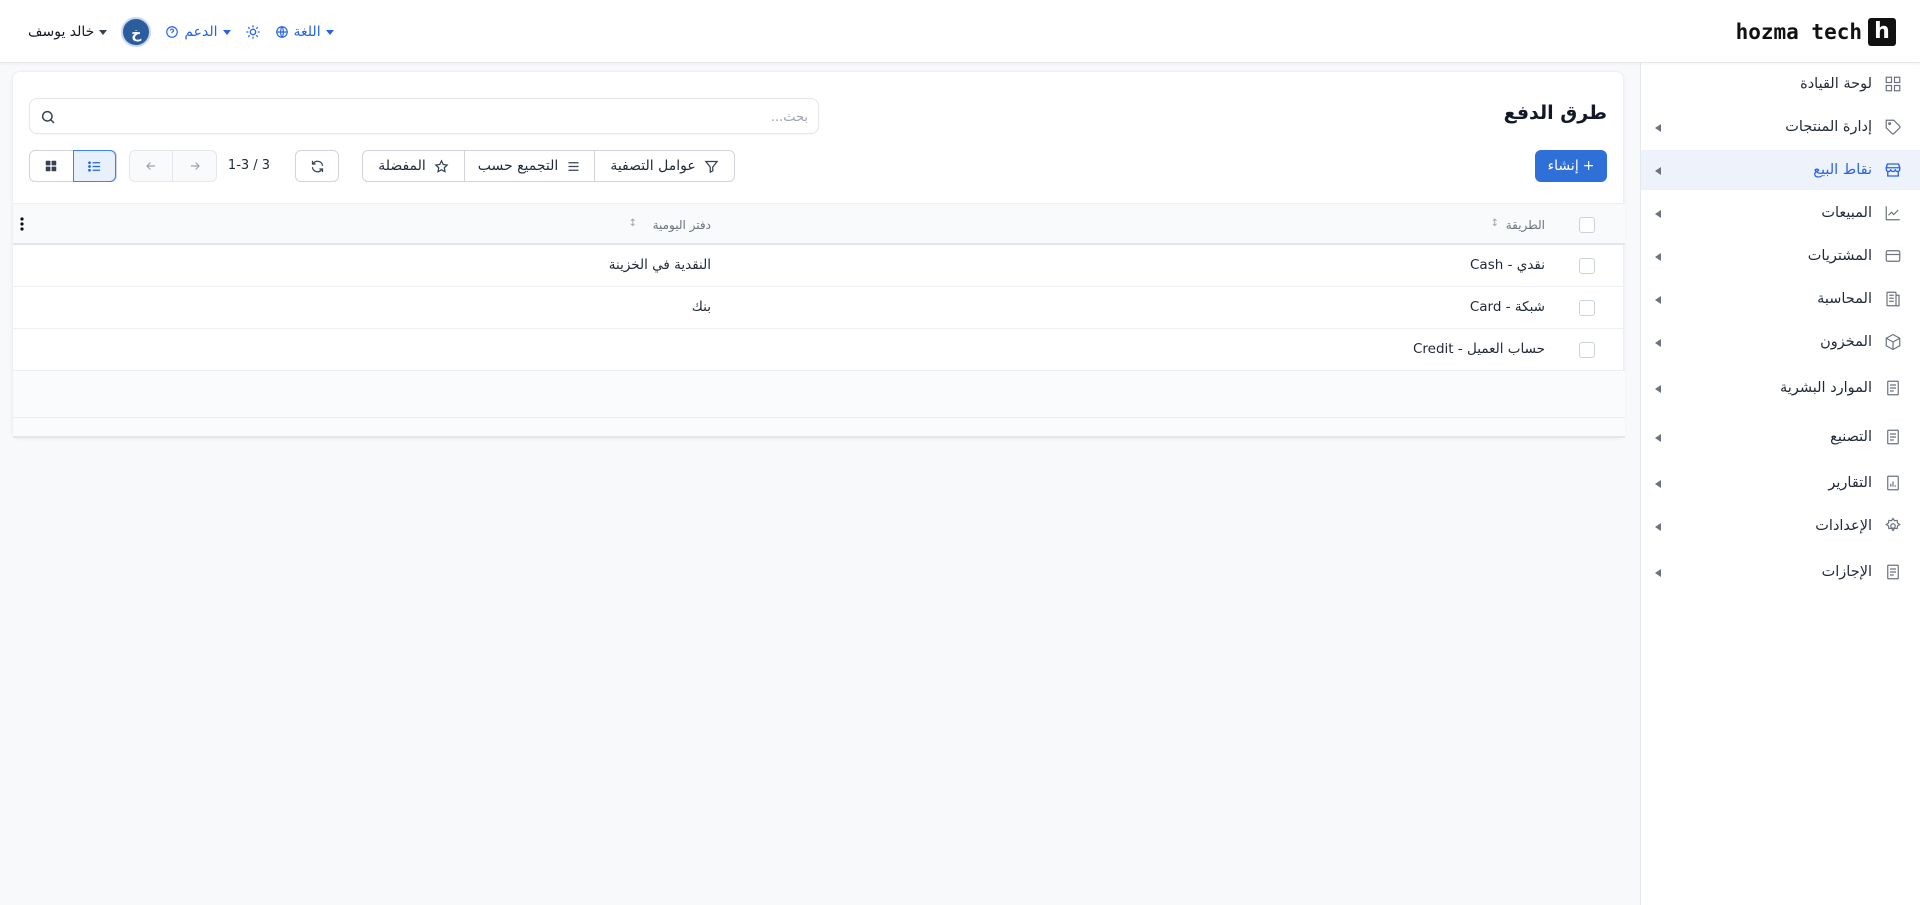 The width and height of the screenshot is (1920, 905). I want to click on filter-icon, so click(711, 166).